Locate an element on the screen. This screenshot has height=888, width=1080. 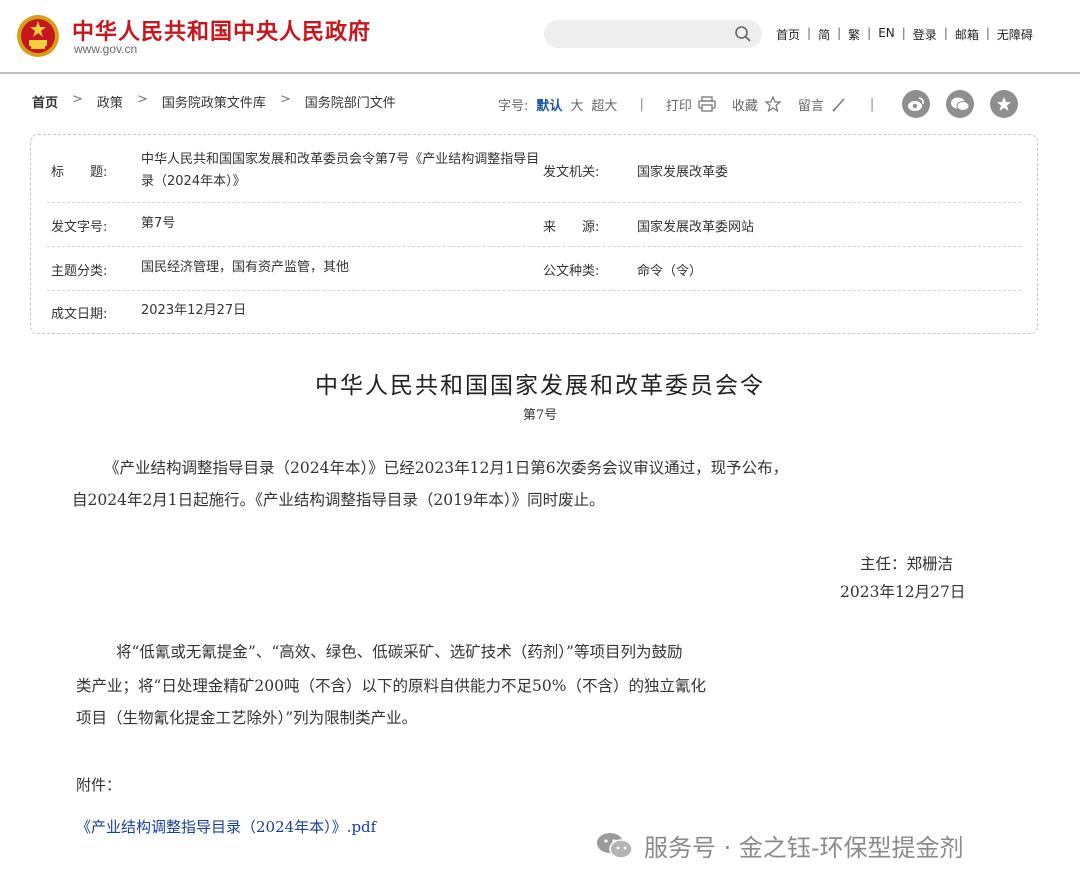
paragraph-2-line-3: 项目（生物氰化提金工艺除外）”列为限制类产业。 is located at coordinates (247, 718).